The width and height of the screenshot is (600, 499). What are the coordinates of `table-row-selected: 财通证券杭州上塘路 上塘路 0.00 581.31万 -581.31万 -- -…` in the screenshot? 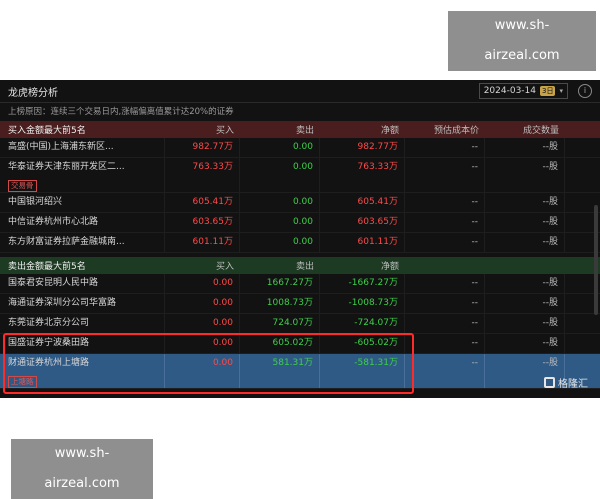 It's located at (300, 371).